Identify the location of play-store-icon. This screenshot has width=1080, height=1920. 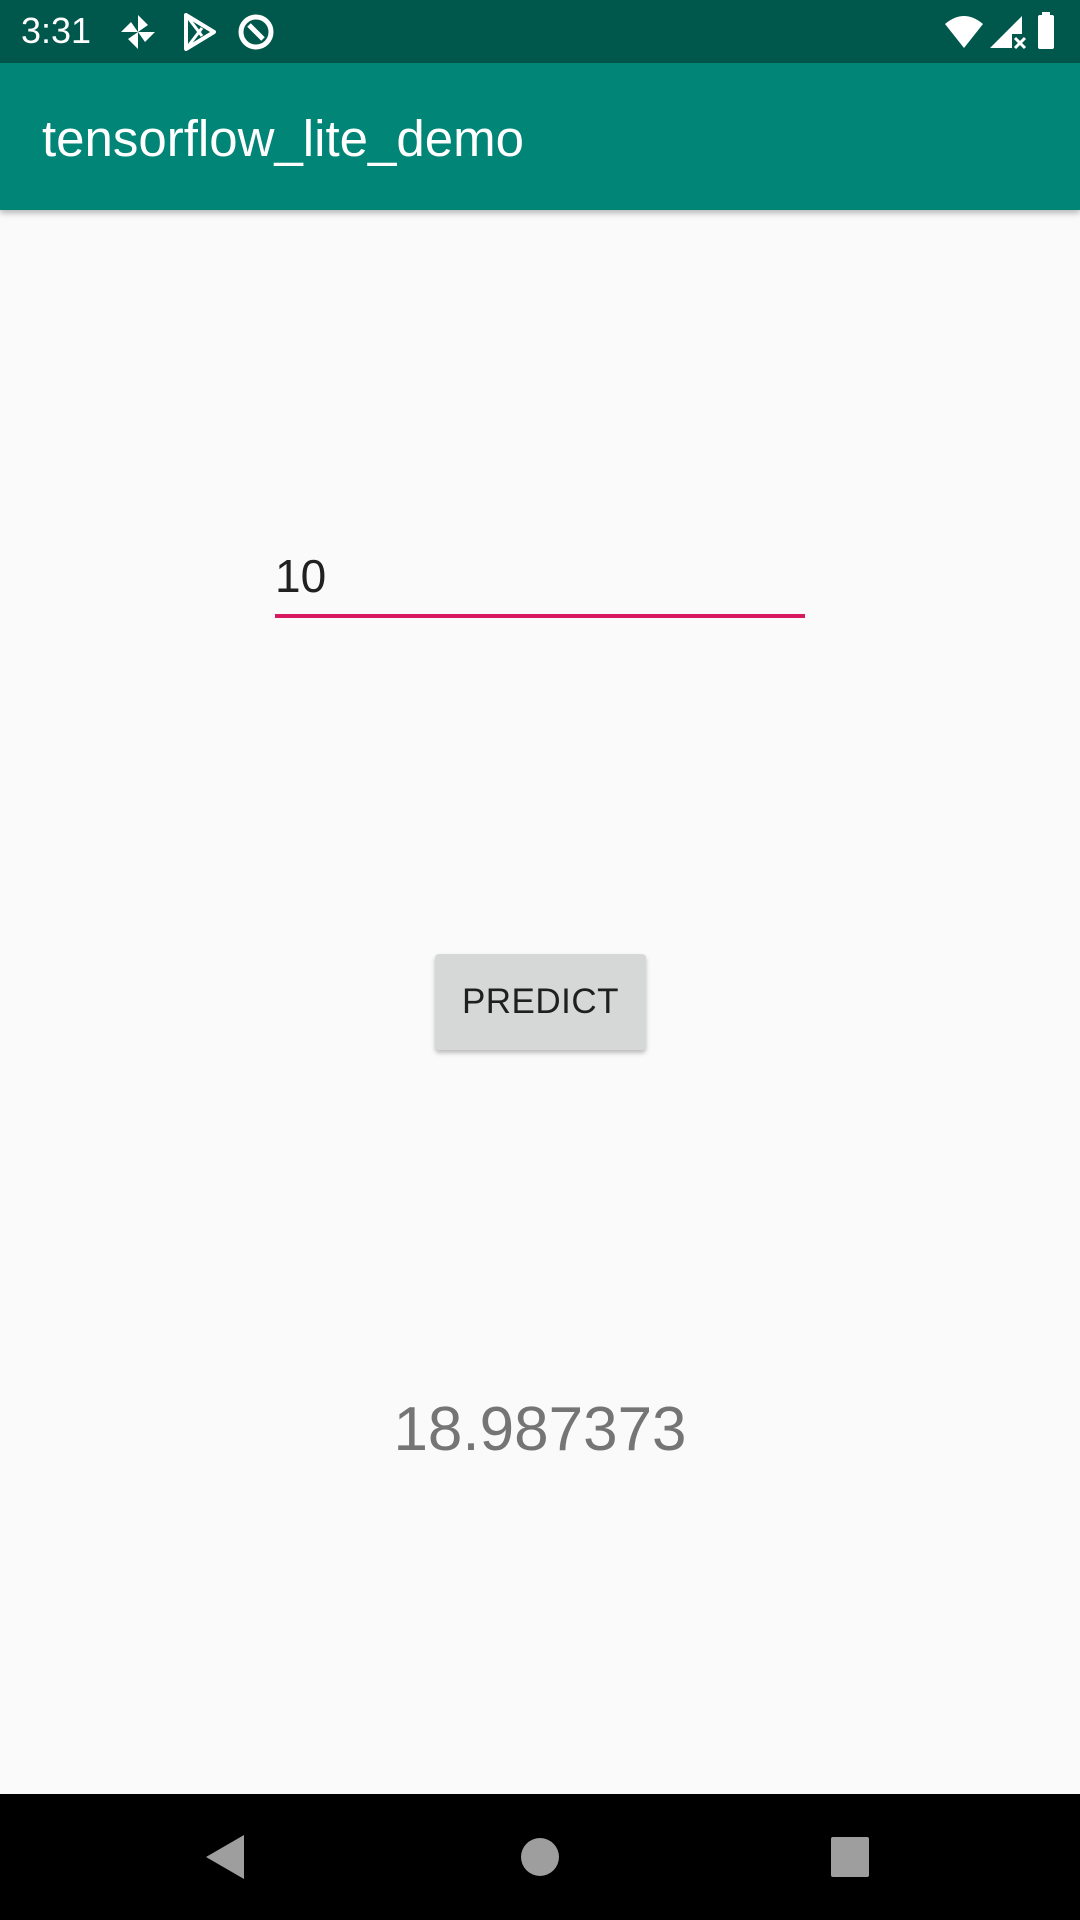
(200, 32).